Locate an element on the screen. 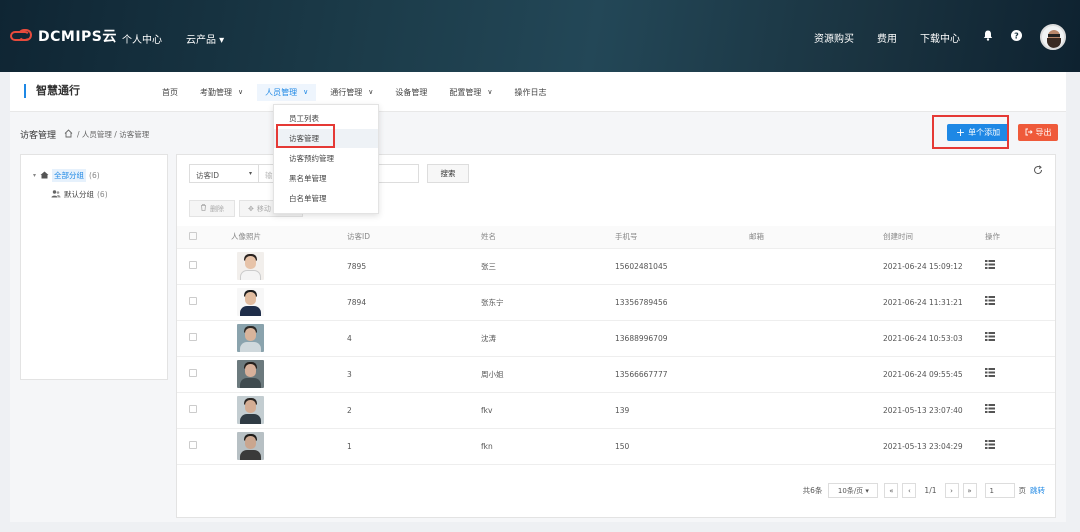 The image size is (1080, 532). nav-access: 通行管理 ∨ is located at coordinates (351, 92).